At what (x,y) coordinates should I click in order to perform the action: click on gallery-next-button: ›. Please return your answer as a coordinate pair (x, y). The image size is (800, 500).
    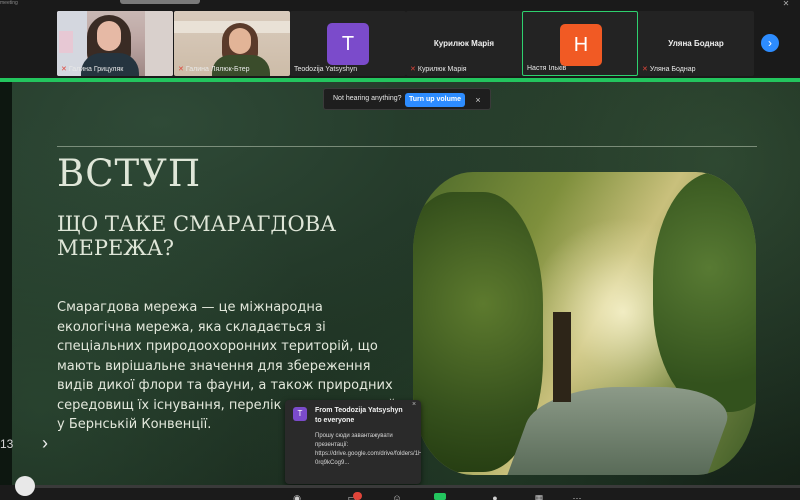
    Looking at the image, I should click on (770, 43).